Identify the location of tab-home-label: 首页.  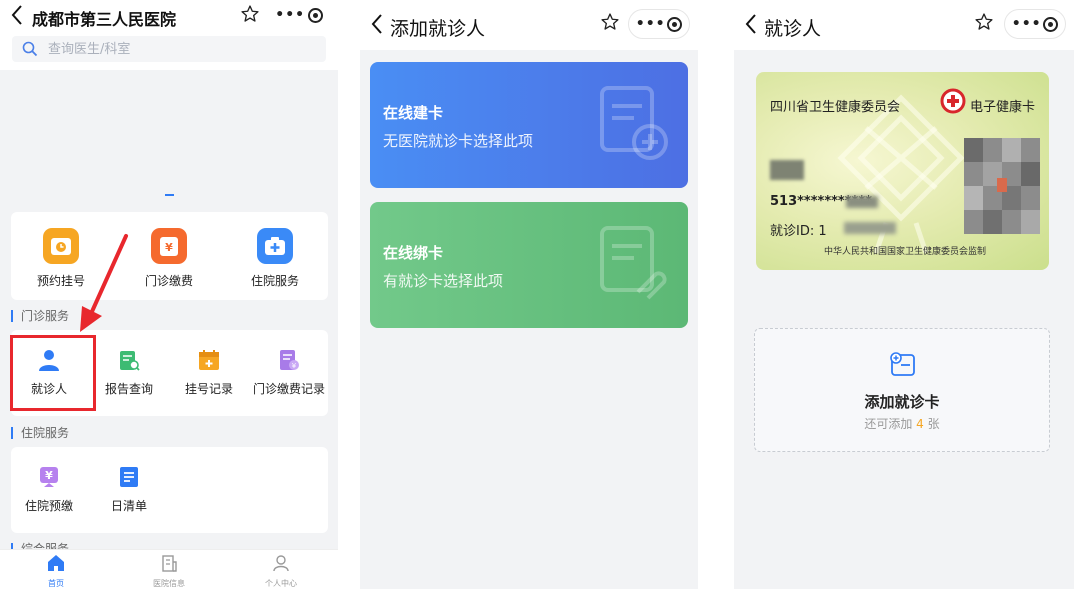
(56, 583).